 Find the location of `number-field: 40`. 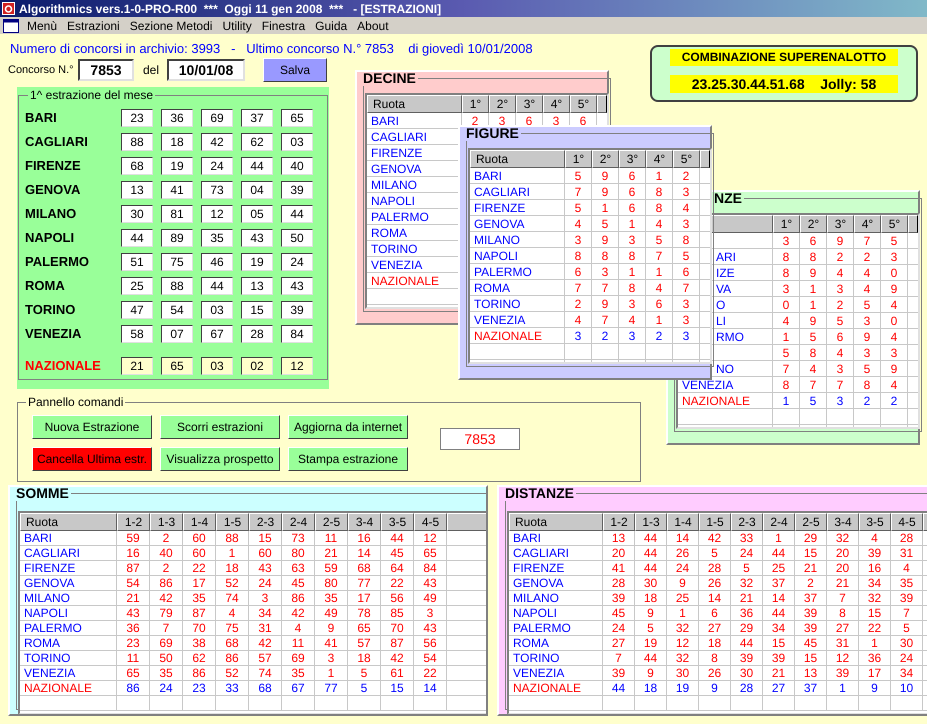

number-field: 40 is located at coordinates (297, 166).